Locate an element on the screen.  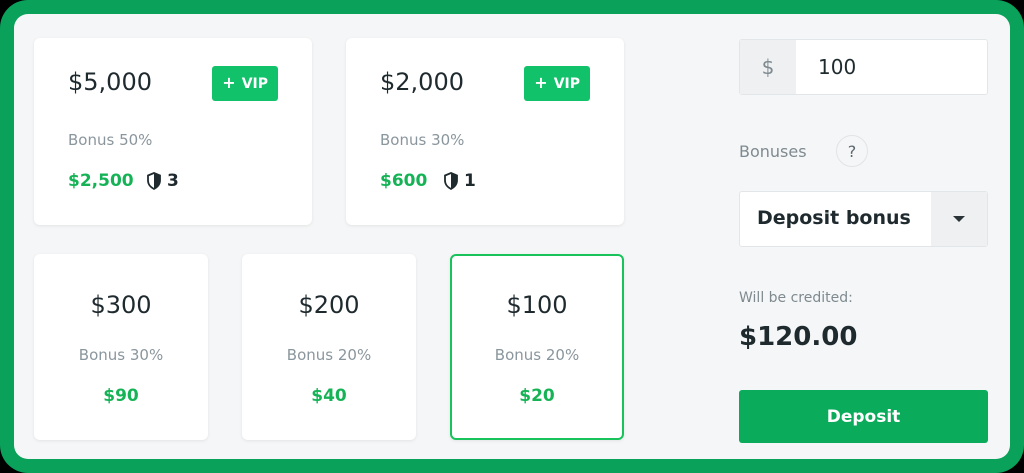
package-card-100-selected: $100 Bonus 20% $20 is located at coordinates (537, 347).